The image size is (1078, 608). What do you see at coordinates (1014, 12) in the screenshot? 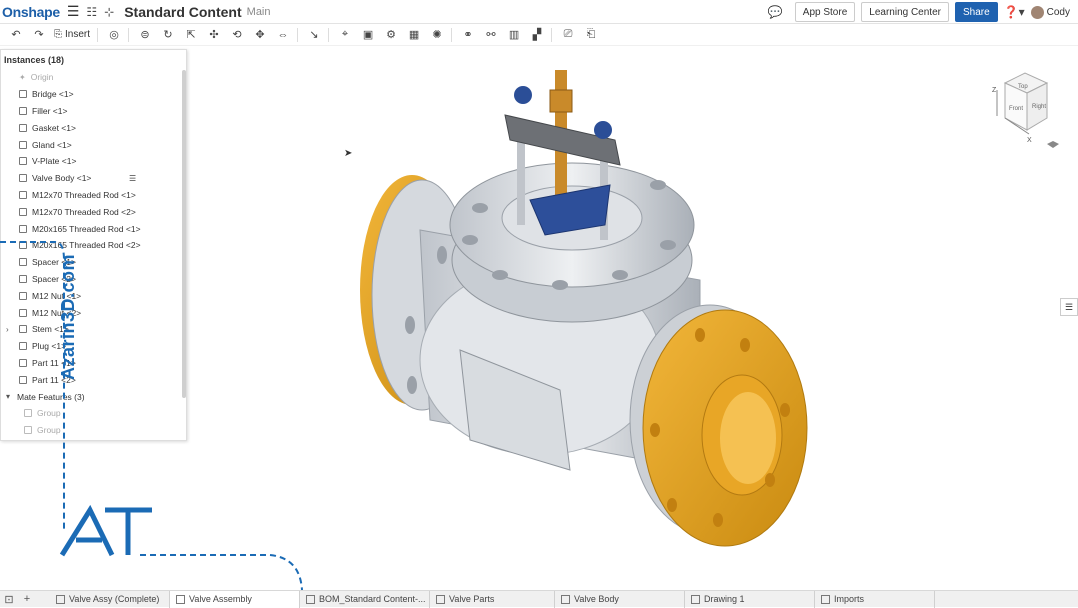
I see `help-icon: ❓▾` at bounding box center [1014, 12].